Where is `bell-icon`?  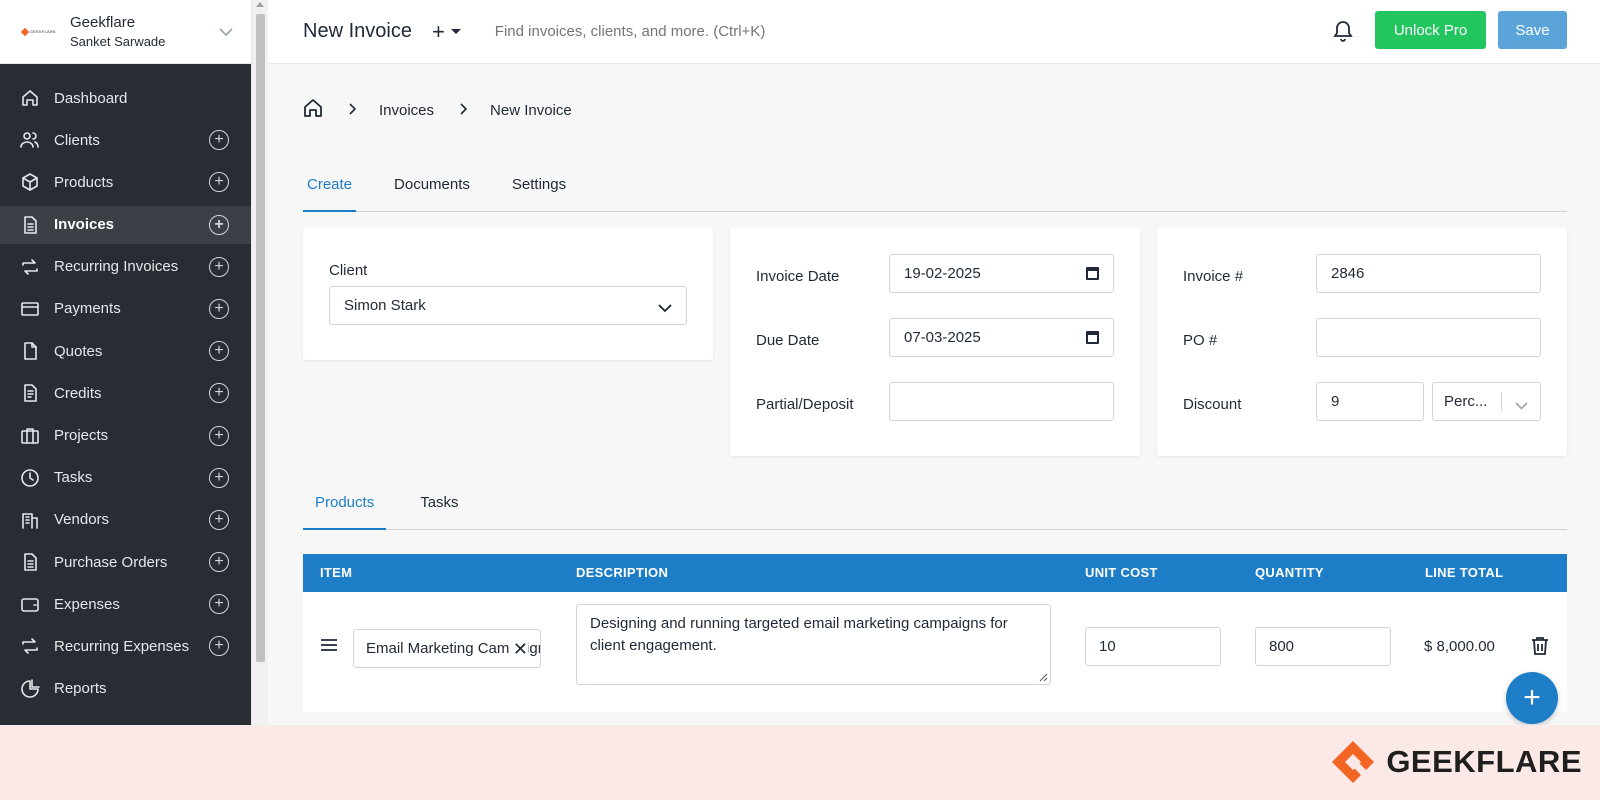 bell-icon is located at coordinates (1343, 33).